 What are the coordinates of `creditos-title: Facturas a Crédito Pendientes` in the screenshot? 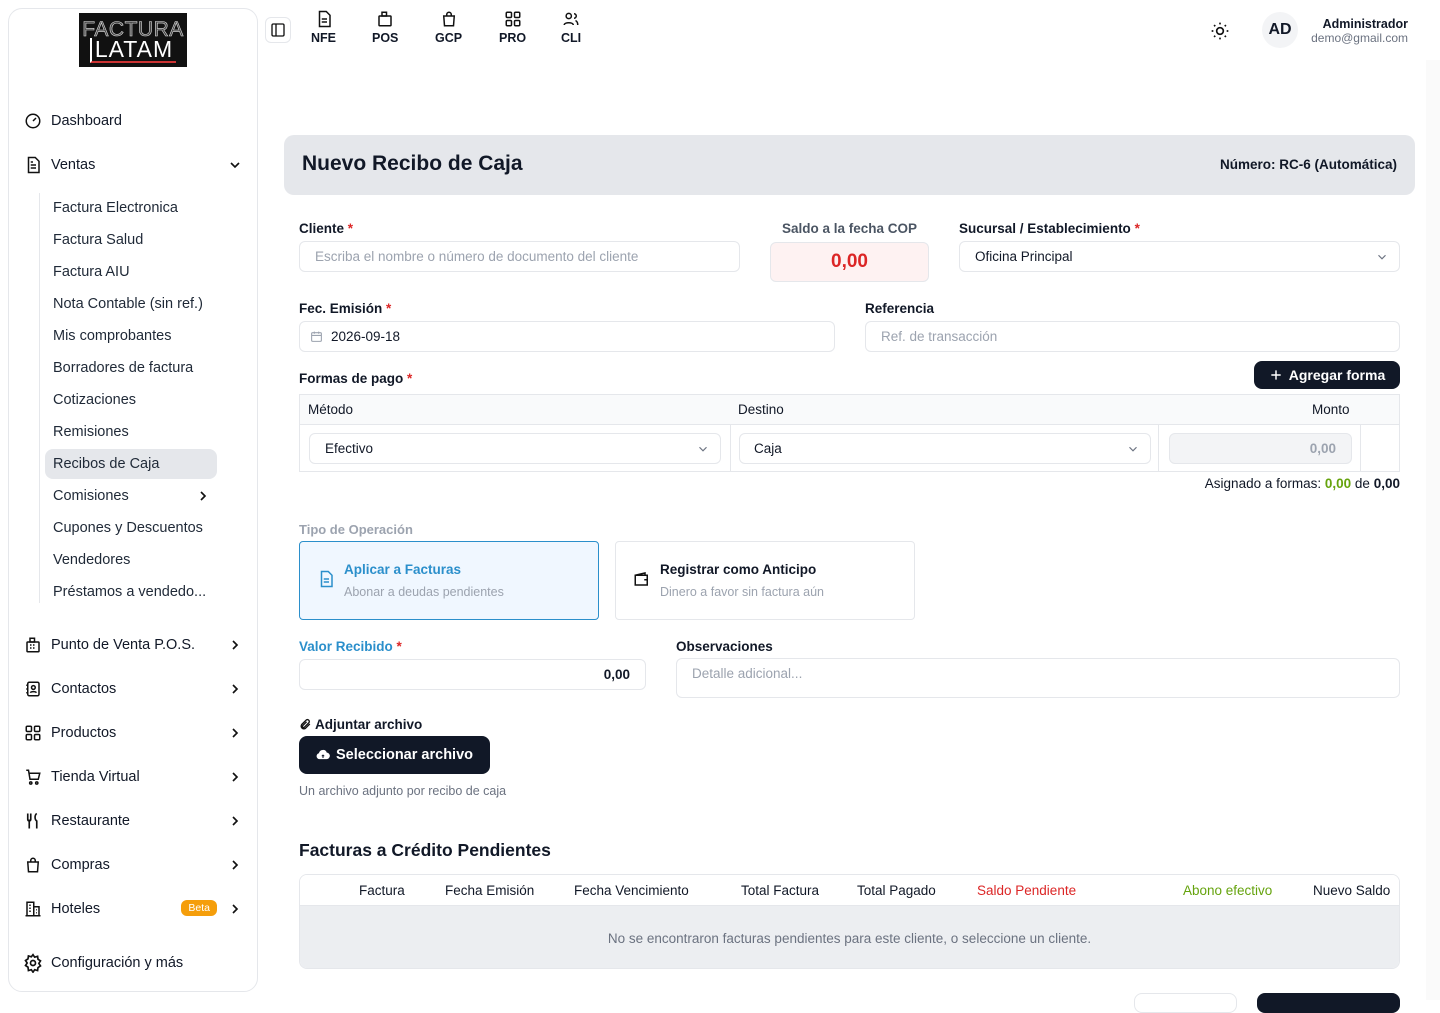 It's located at (425, 850).